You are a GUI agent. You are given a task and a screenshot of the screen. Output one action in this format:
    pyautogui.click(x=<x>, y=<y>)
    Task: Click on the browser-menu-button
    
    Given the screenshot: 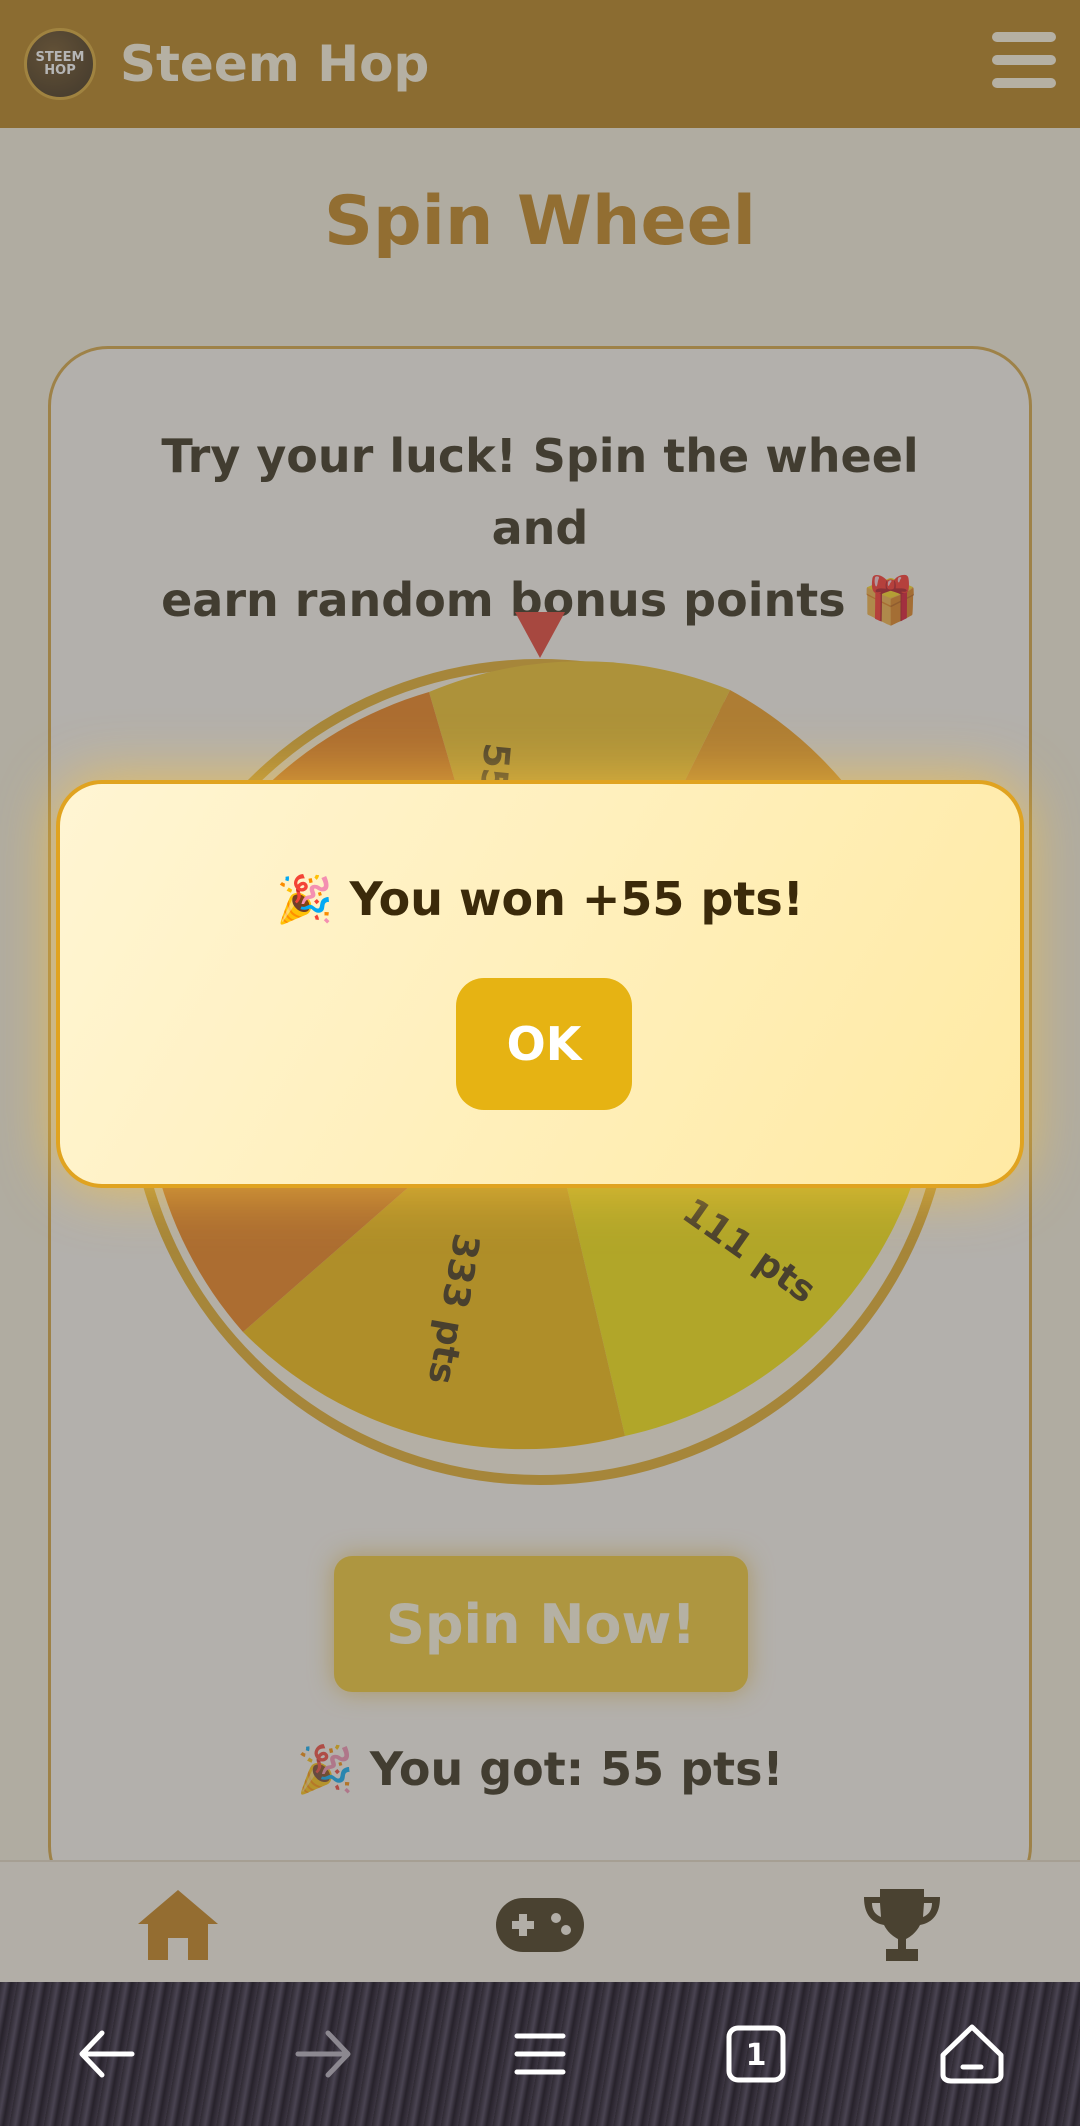 What is the action you would take?
    pyautogui.click(x=540, y=2054)
    